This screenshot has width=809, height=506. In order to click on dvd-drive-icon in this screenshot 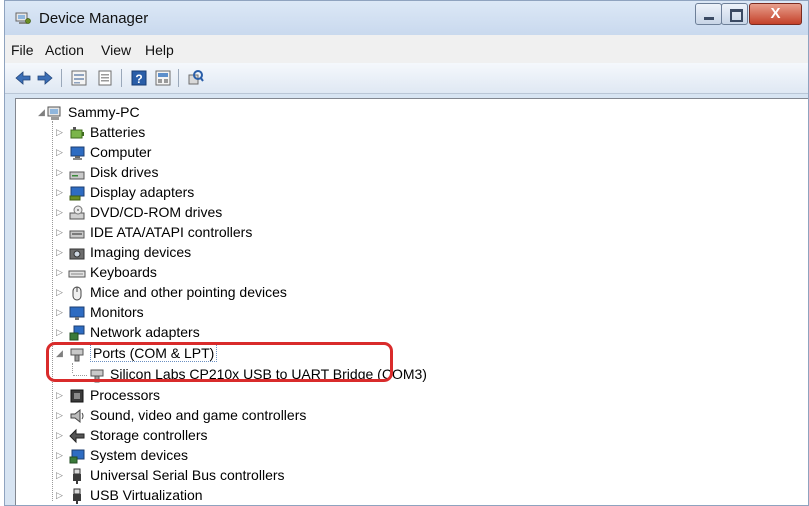, I will do `click(77, 212)`.